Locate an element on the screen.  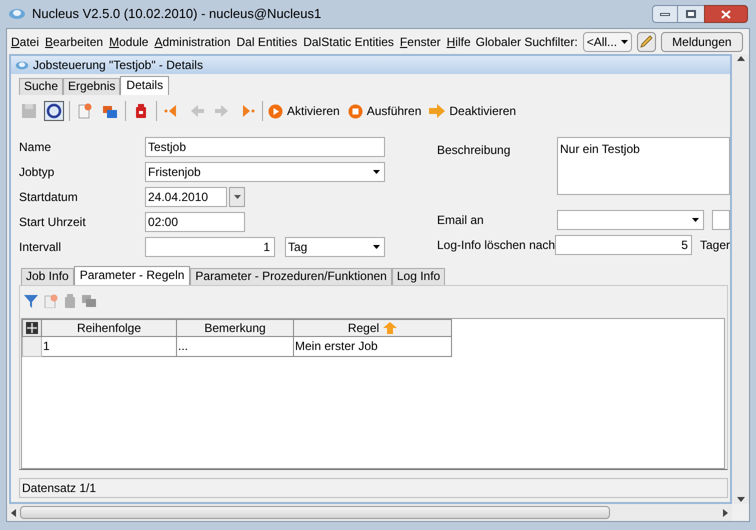
edit-button is located at coordinates (646, 42).